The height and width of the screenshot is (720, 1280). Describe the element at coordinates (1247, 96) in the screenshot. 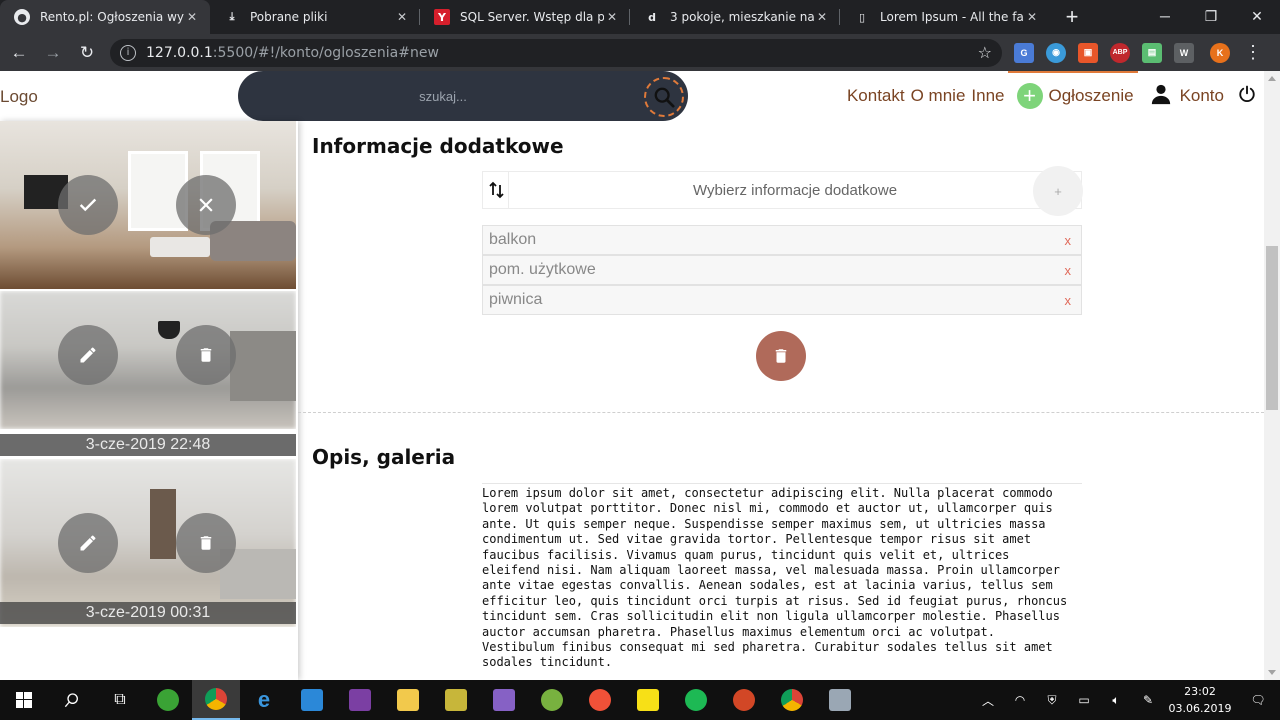

I see `power-icon` at that location.